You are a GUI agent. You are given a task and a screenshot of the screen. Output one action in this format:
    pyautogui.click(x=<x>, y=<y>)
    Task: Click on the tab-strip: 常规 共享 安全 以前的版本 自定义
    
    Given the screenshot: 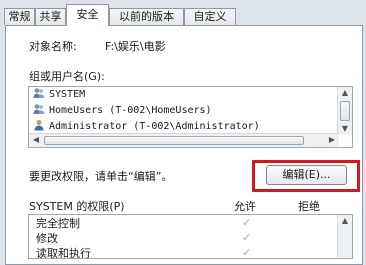 What is the action you would take?
    pyautogui.click(x=183, y=13)
    